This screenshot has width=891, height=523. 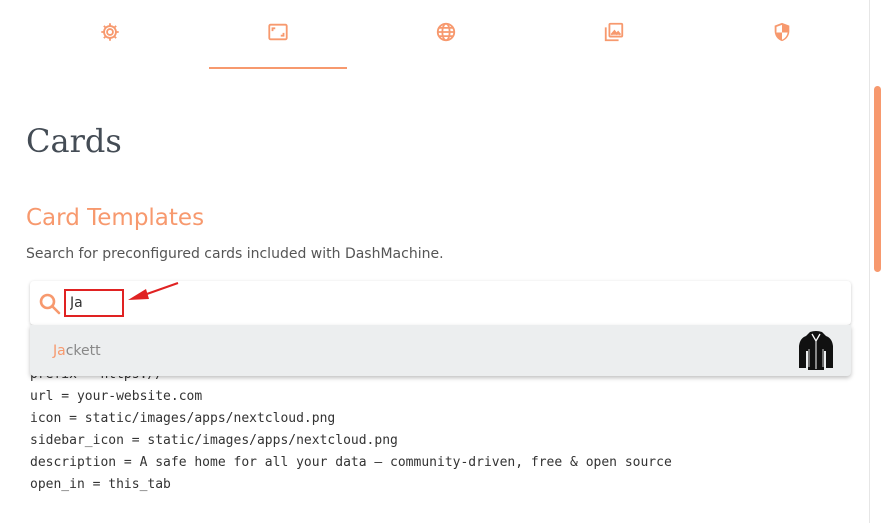 What do you see at coordinates (115, 218) in the screenshot?
I see `section-title: Card Templates` at bounding box center [115, 218].